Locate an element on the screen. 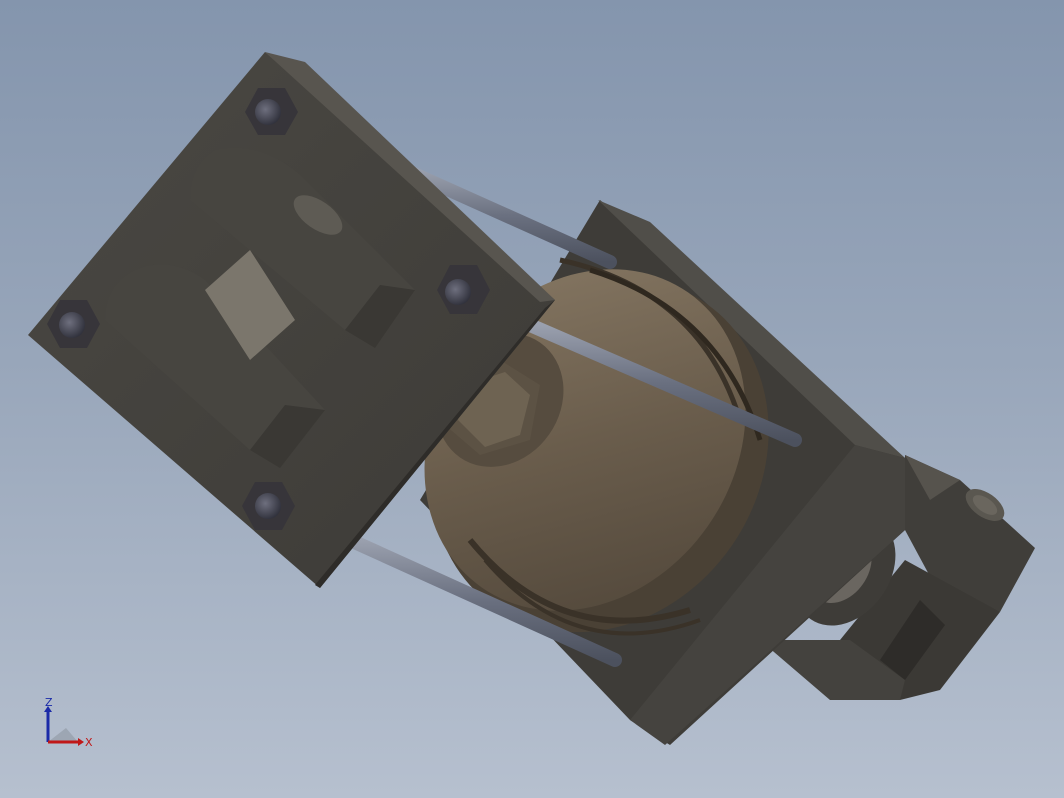  axis-triad: Z X is located at coordinates (68, 722).